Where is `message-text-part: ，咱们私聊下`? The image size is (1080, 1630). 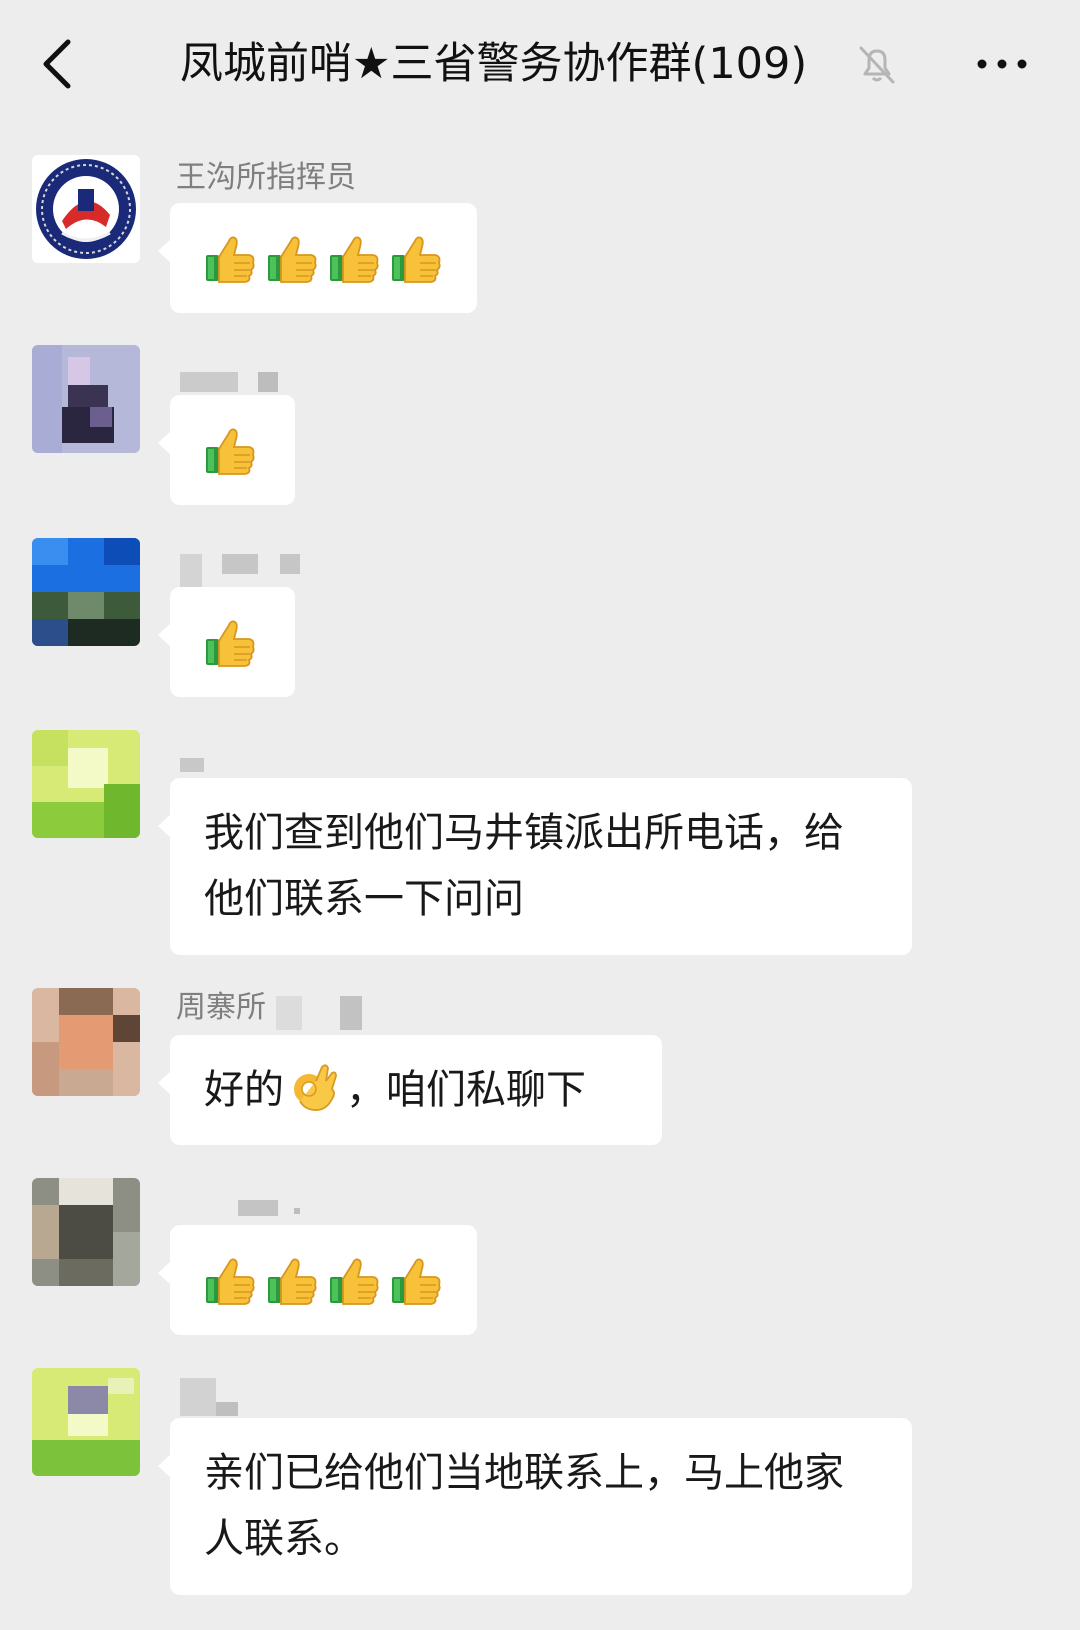 message-text-part: ，咱们私聊下 is located at coordinates (466, 1090).